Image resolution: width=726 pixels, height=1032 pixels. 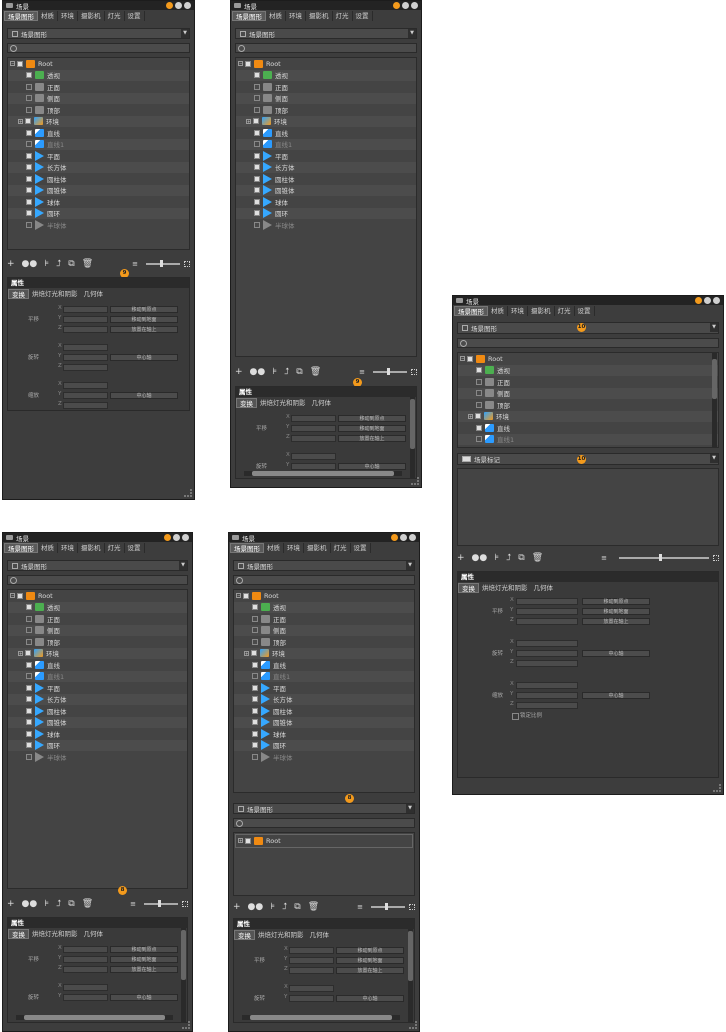 I want to click on vertical-scrollbar, so click(x=714, y=400).